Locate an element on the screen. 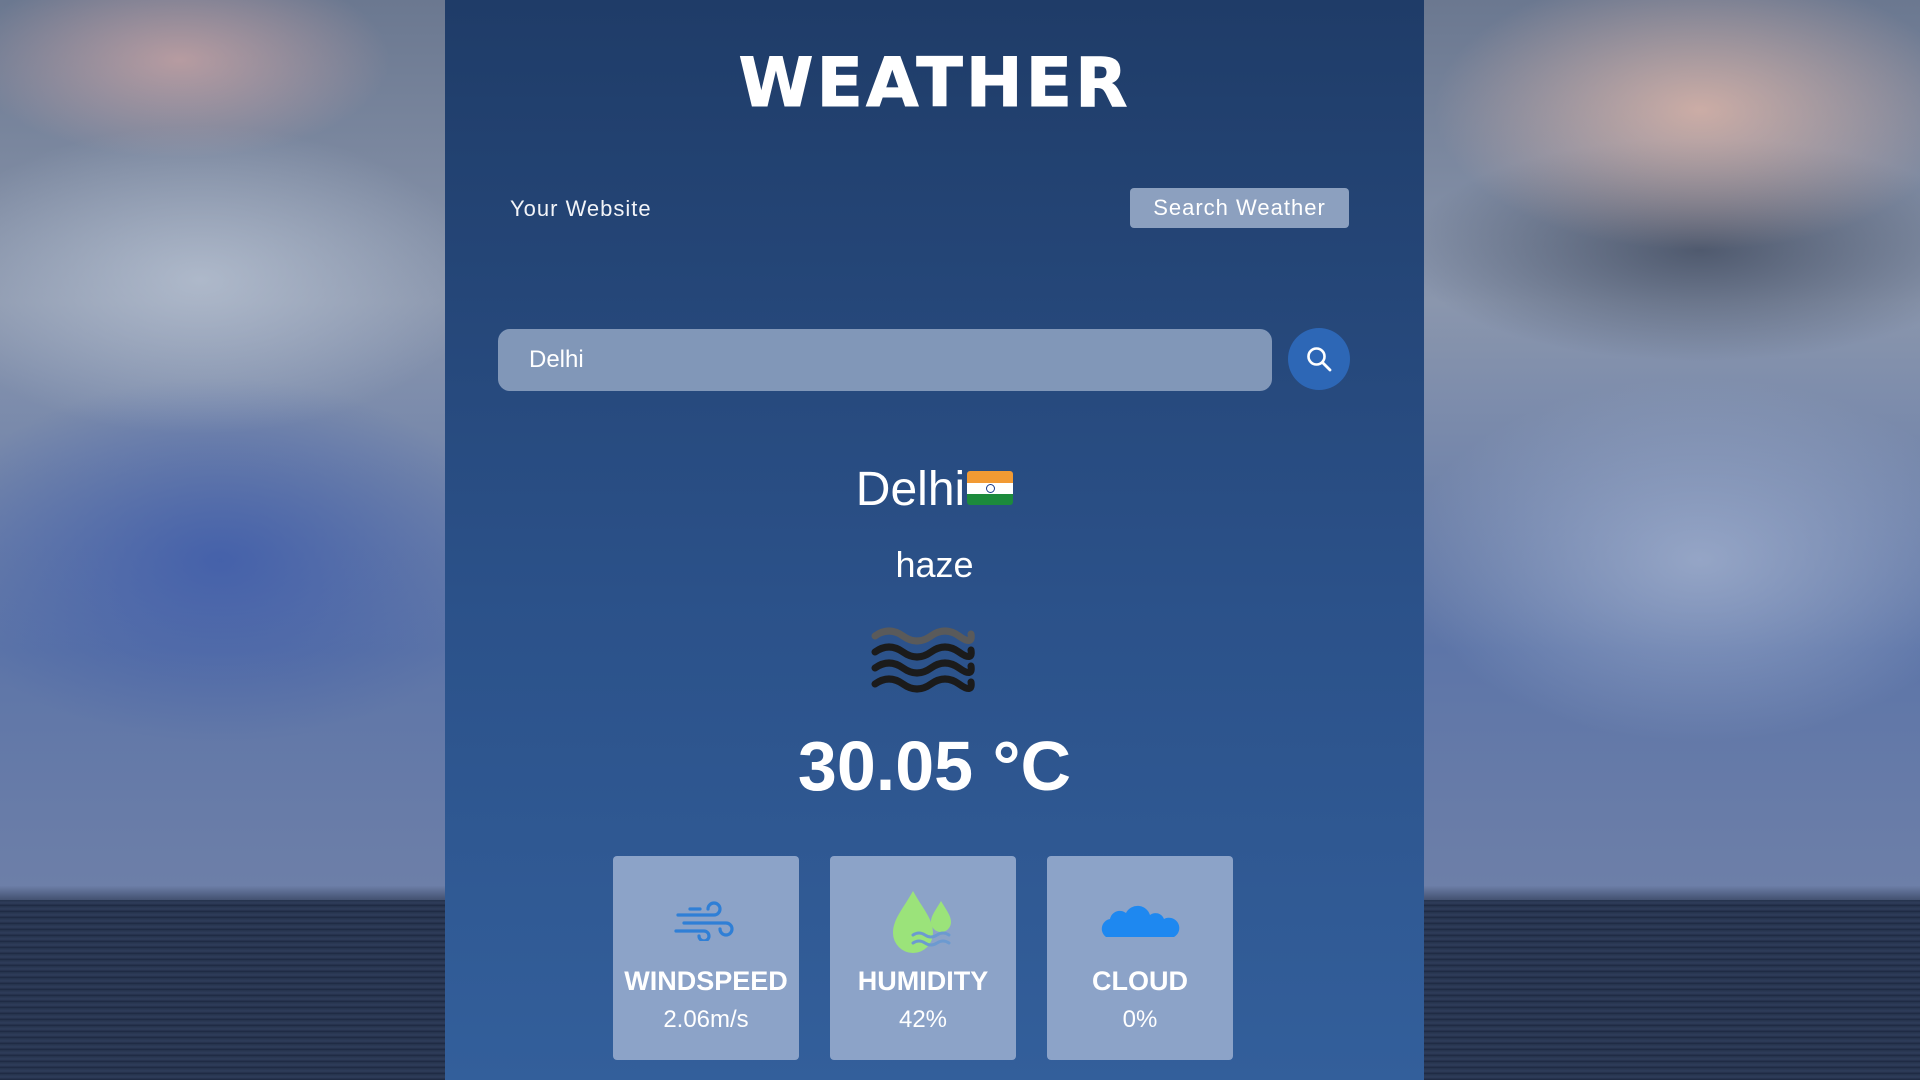 This screenshot has width=1920, height=1080. humidity-card: HUMIDITY 42% is located at coordinates (923, 958).